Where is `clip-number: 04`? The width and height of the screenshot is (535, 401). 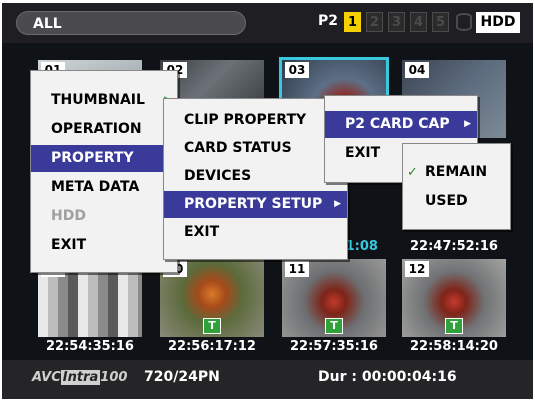 clip-number: 04 is located at coordinates (417, 70).